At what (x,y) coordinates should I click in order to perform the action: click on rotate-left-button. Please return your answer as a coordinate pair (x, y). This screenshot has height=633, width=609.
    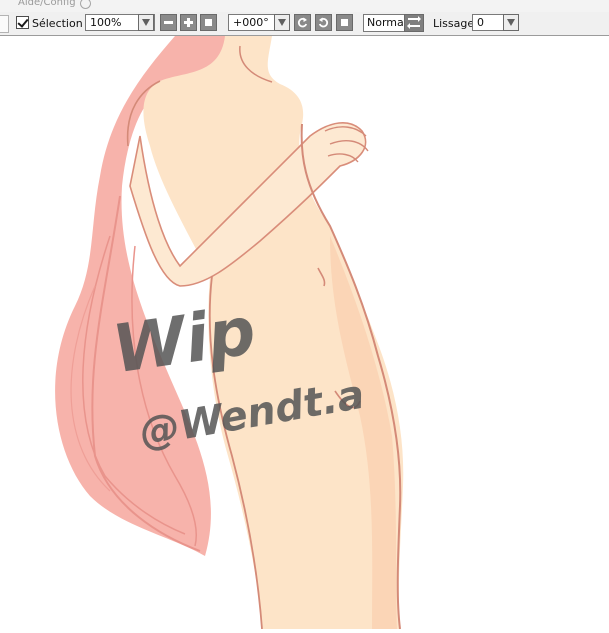
    Looking at the image, I should click on (302, 22).